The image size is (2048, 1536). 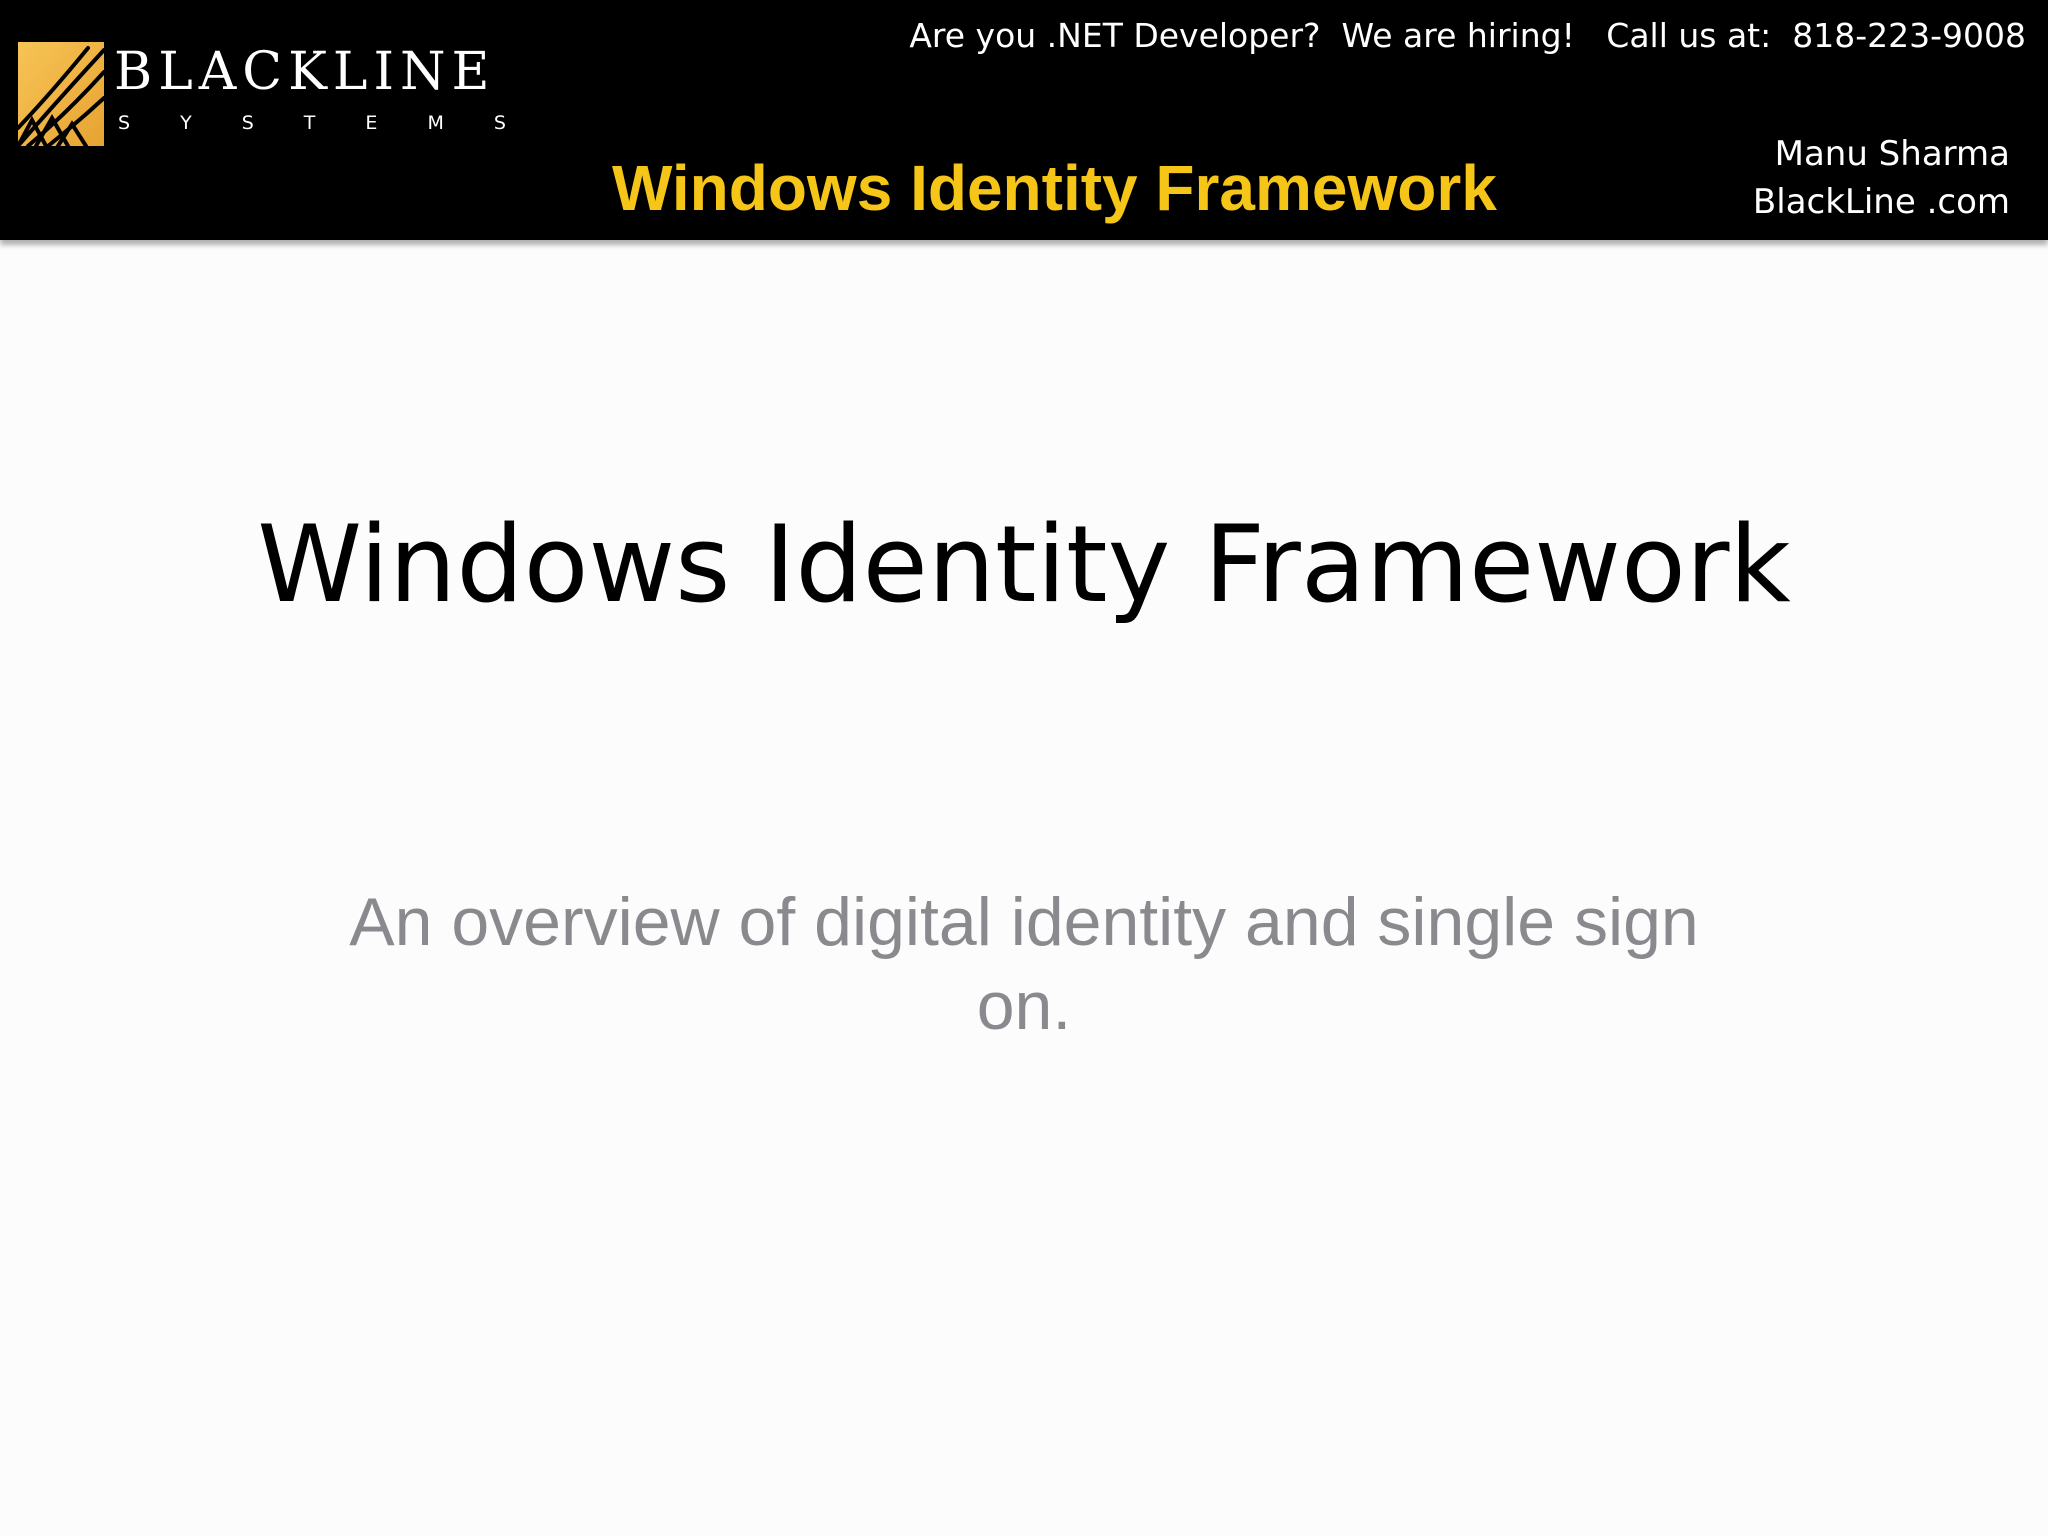 I want to click on presenter-site: BlackLine .com, so click(x=1881, y=202).